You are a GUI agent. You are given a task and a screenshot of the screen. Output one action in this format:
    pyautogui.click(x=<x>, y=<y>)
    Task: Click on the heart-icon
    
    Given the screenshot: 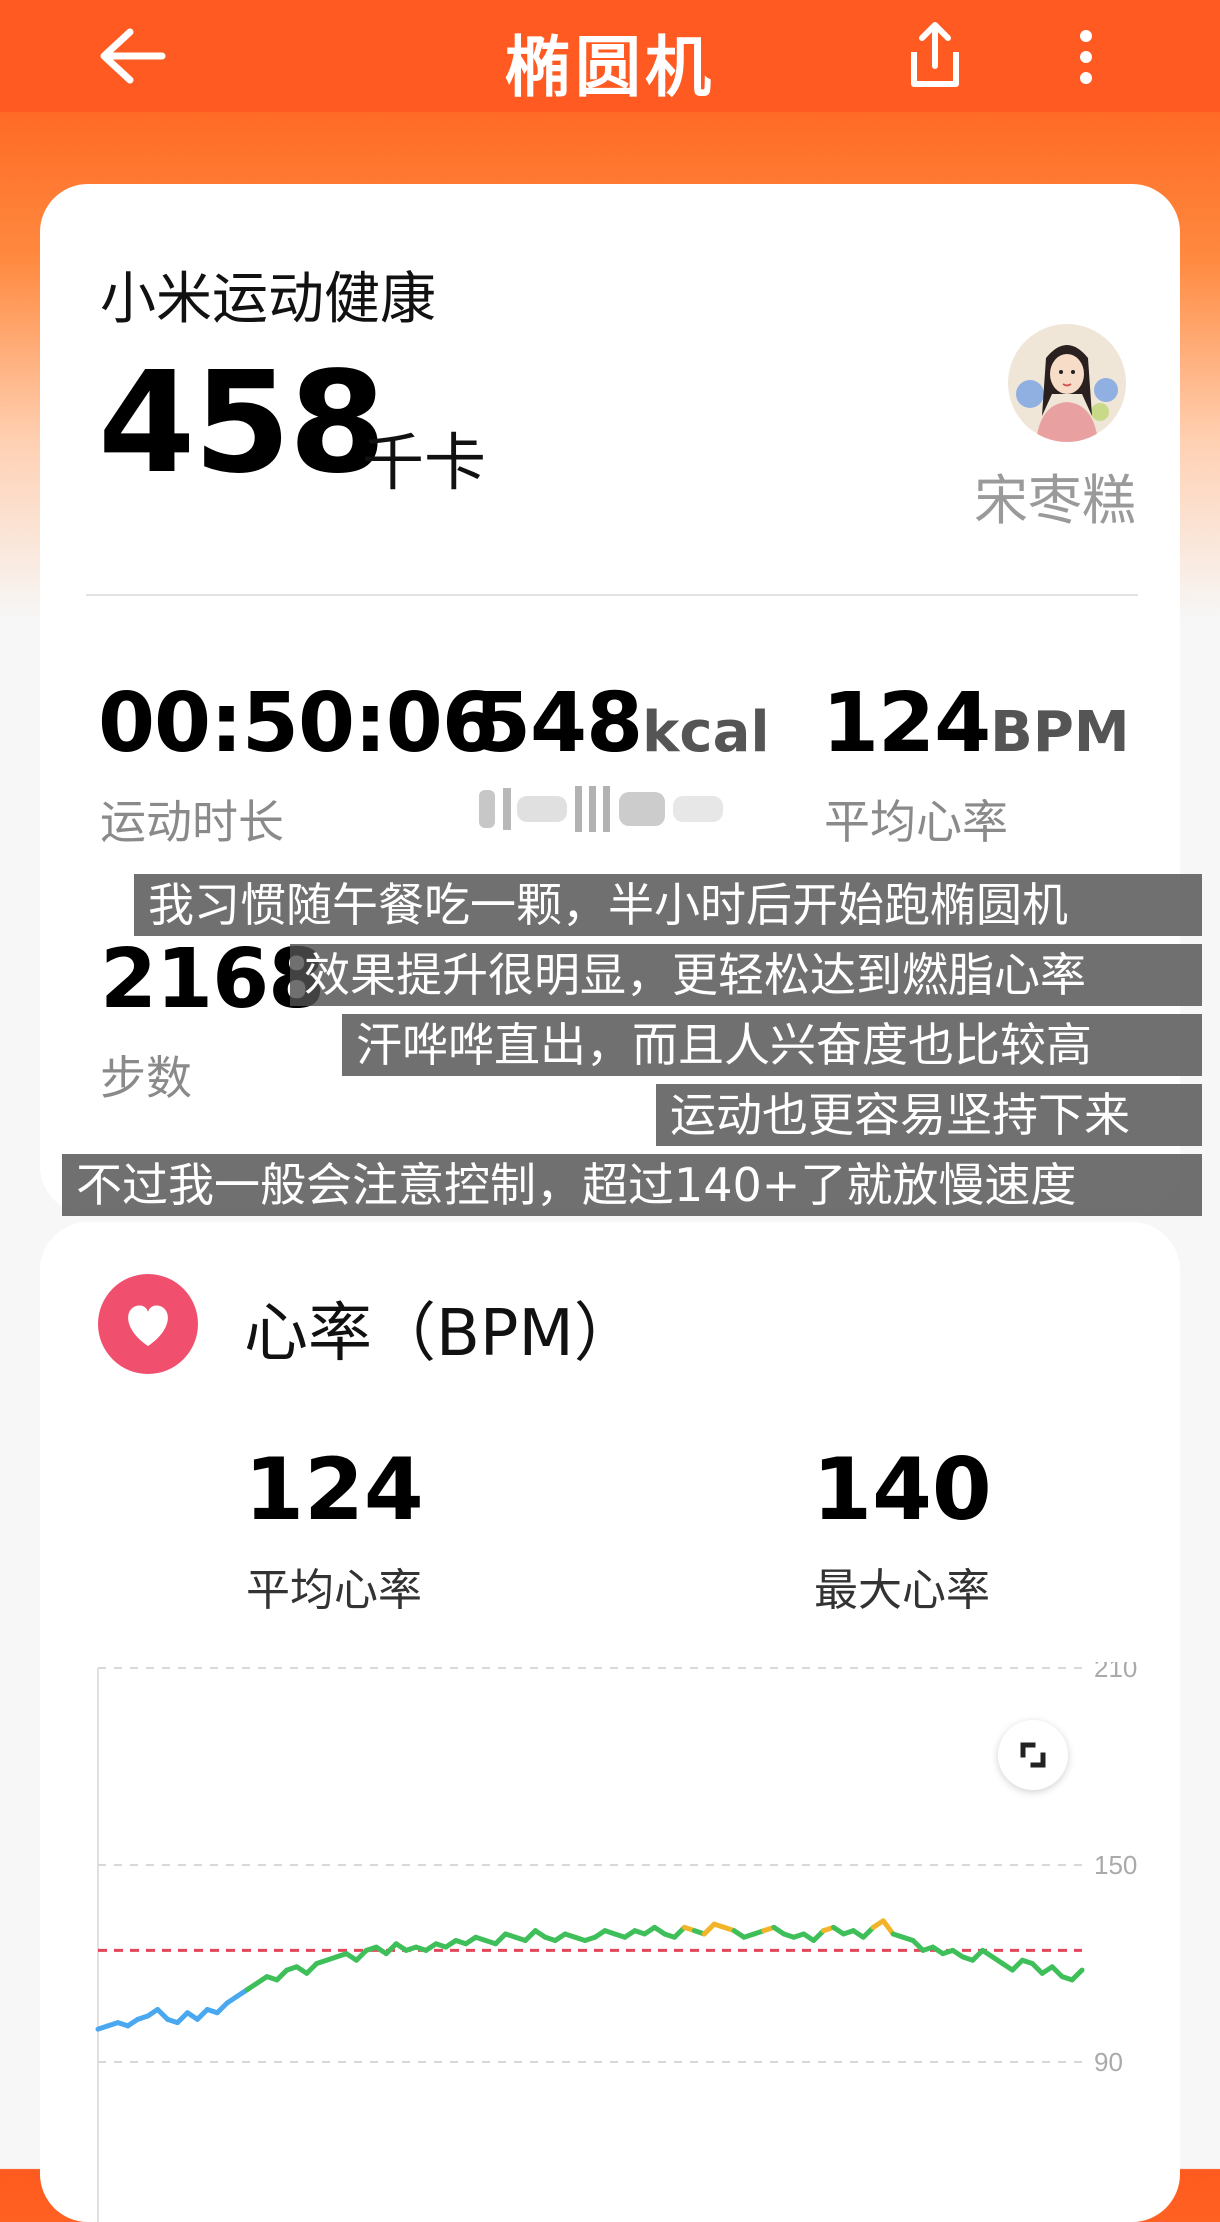 What is the action you would take?
    pyautogui.click(x=148, y=1324)
    